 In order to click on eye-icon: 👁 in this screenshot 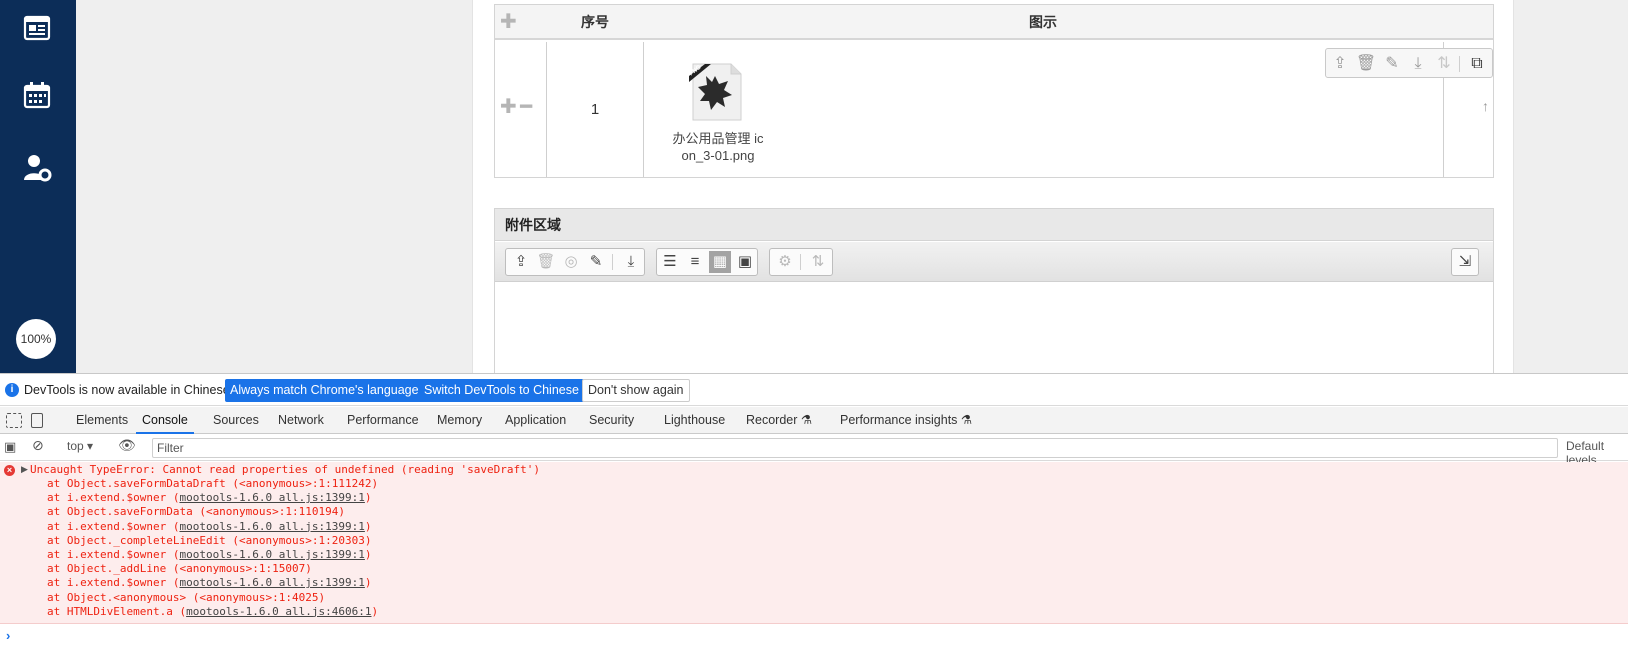, I will do `click(127, 445)`.